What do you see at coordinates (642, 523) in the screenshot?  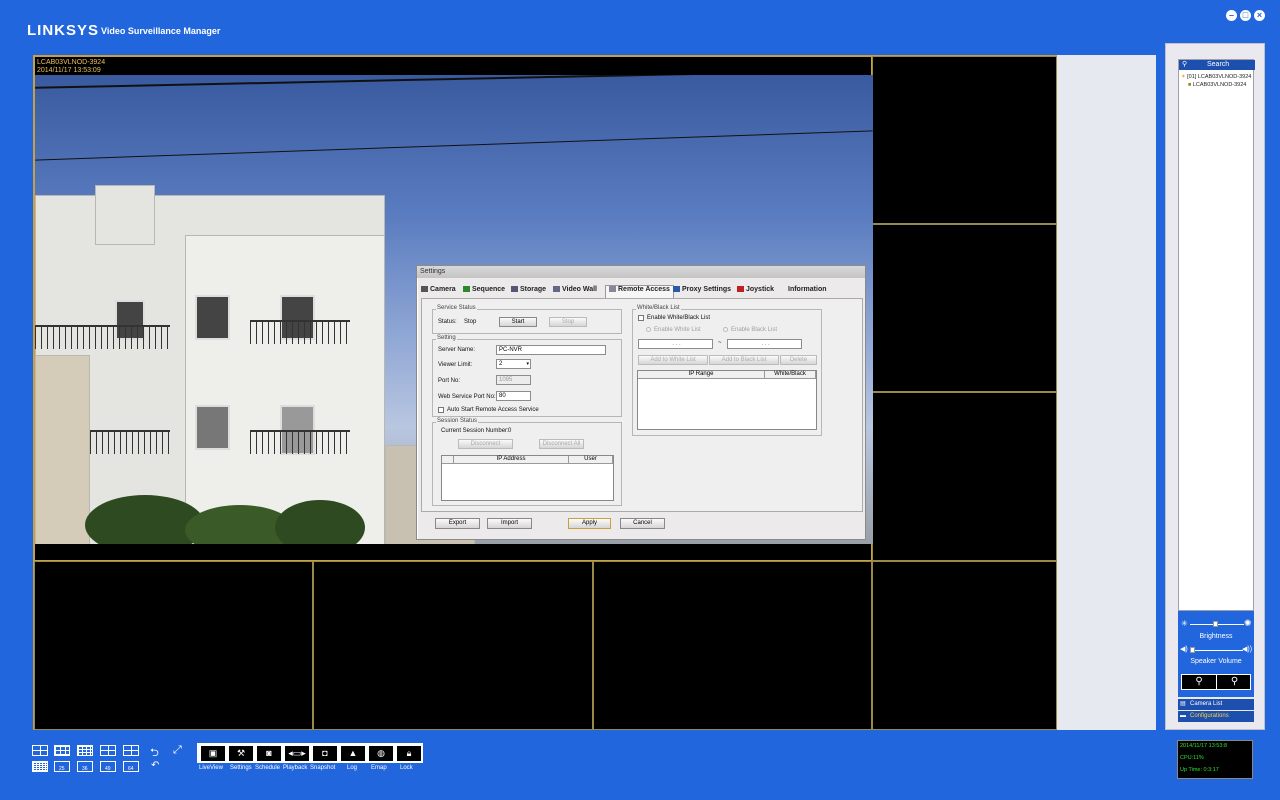 I see `cancel-button: Cancel` at bounding box center [642, 523].